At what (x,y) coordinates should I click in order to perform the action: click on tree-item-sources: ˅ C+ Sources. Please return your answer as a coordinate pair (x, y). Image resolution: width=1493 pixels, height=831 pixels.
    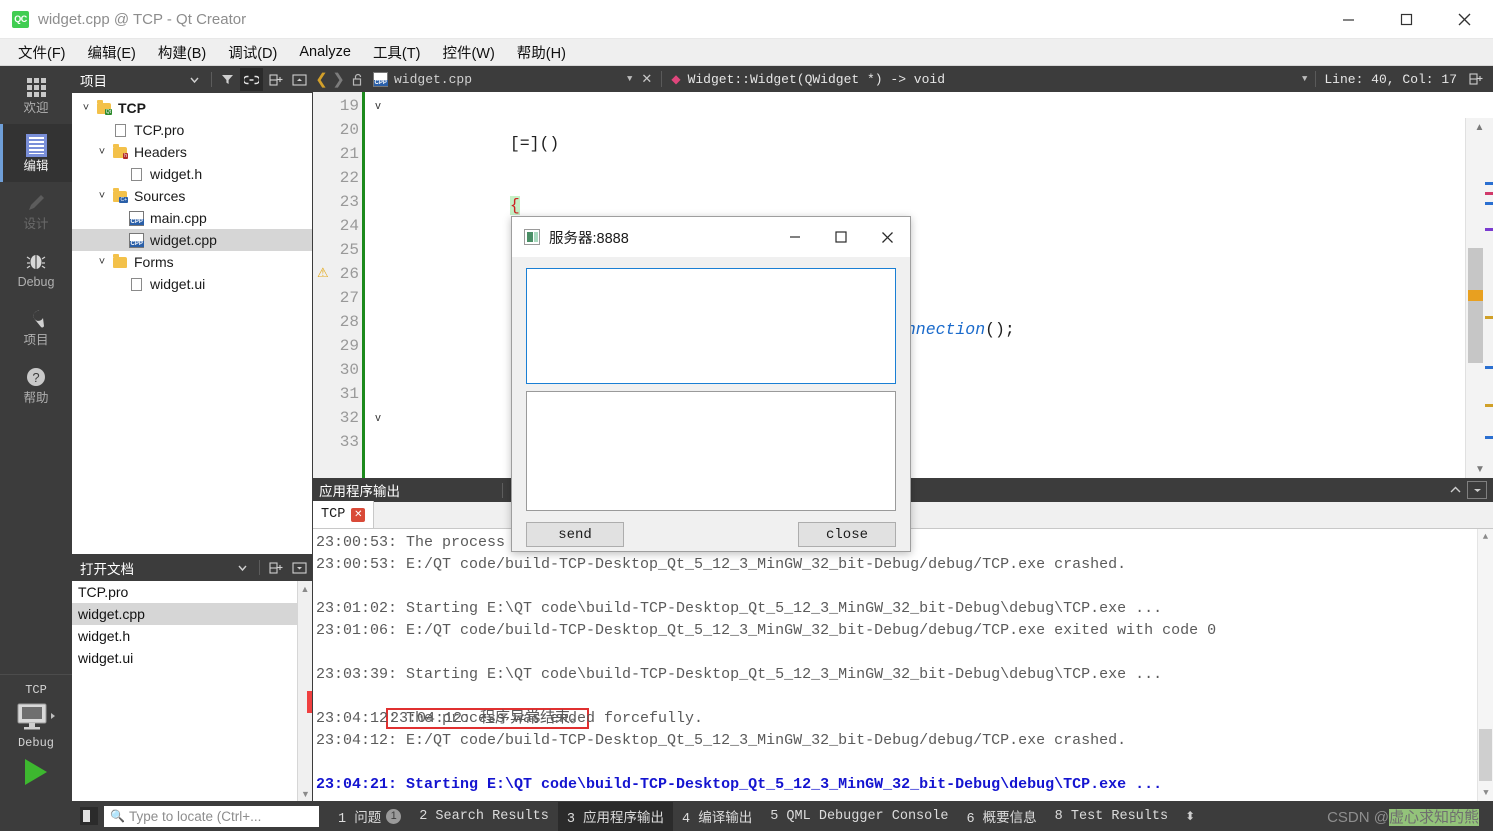
    Looking at the image, I should click on (192, 196).